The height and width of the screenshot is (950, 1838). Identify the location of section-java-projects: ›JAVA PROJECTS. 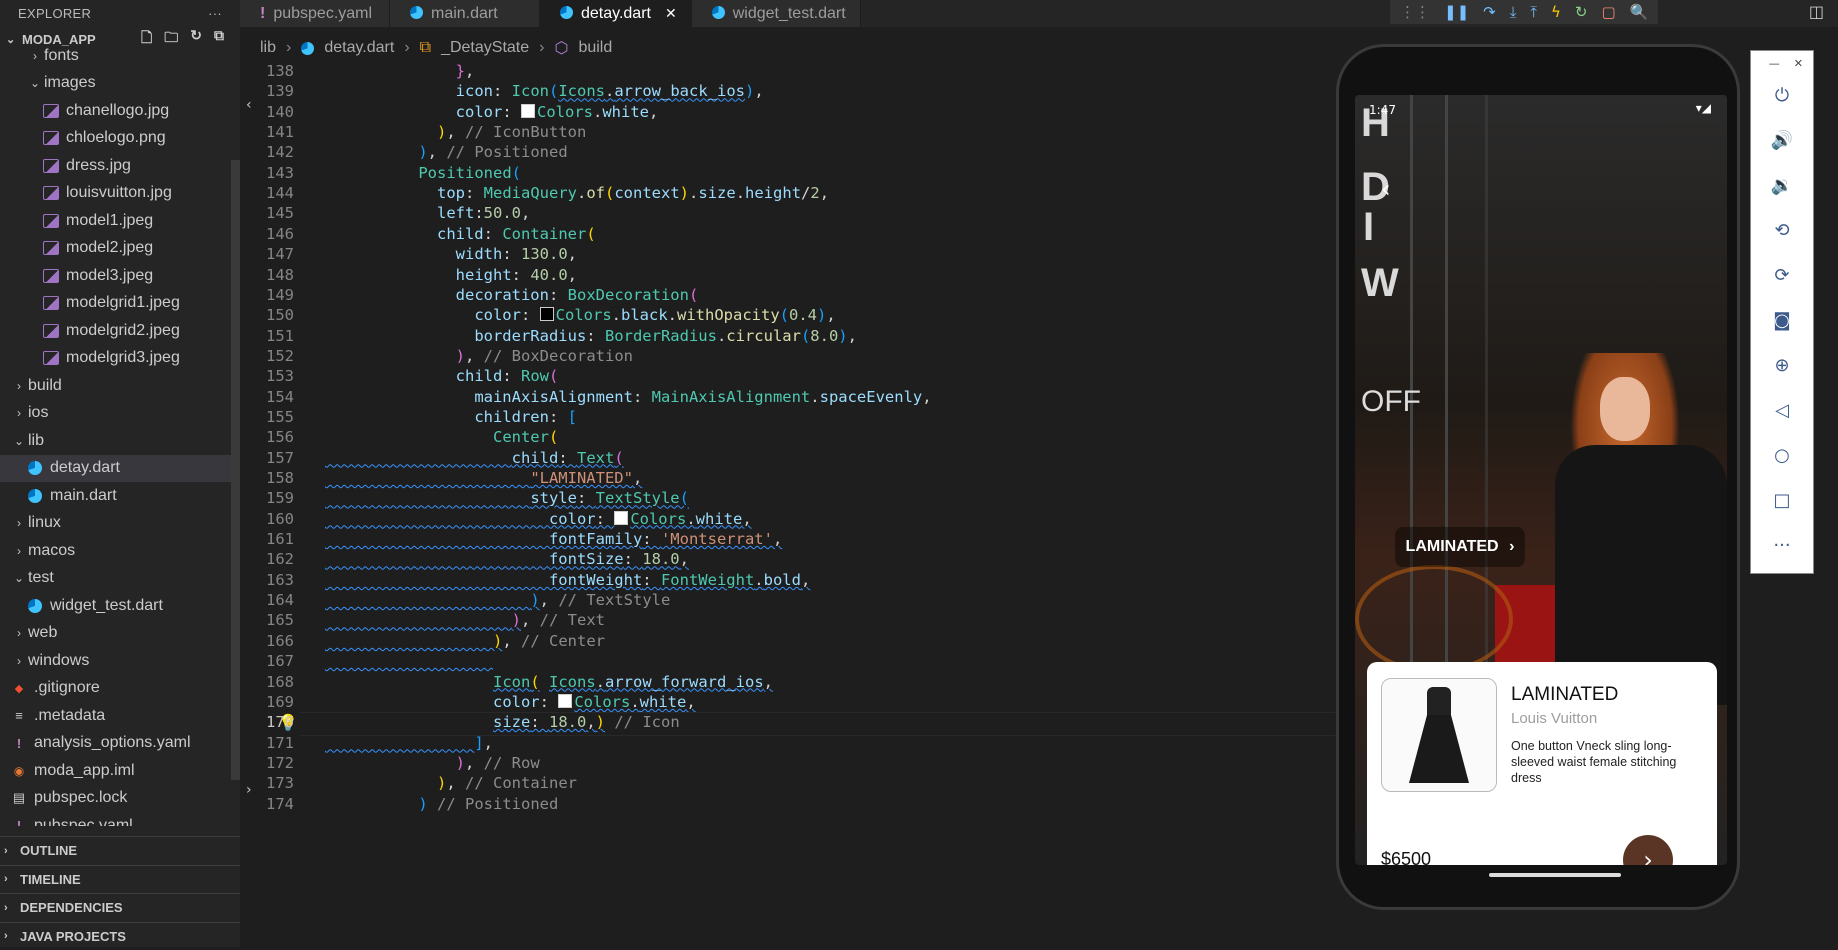
(120, 936).